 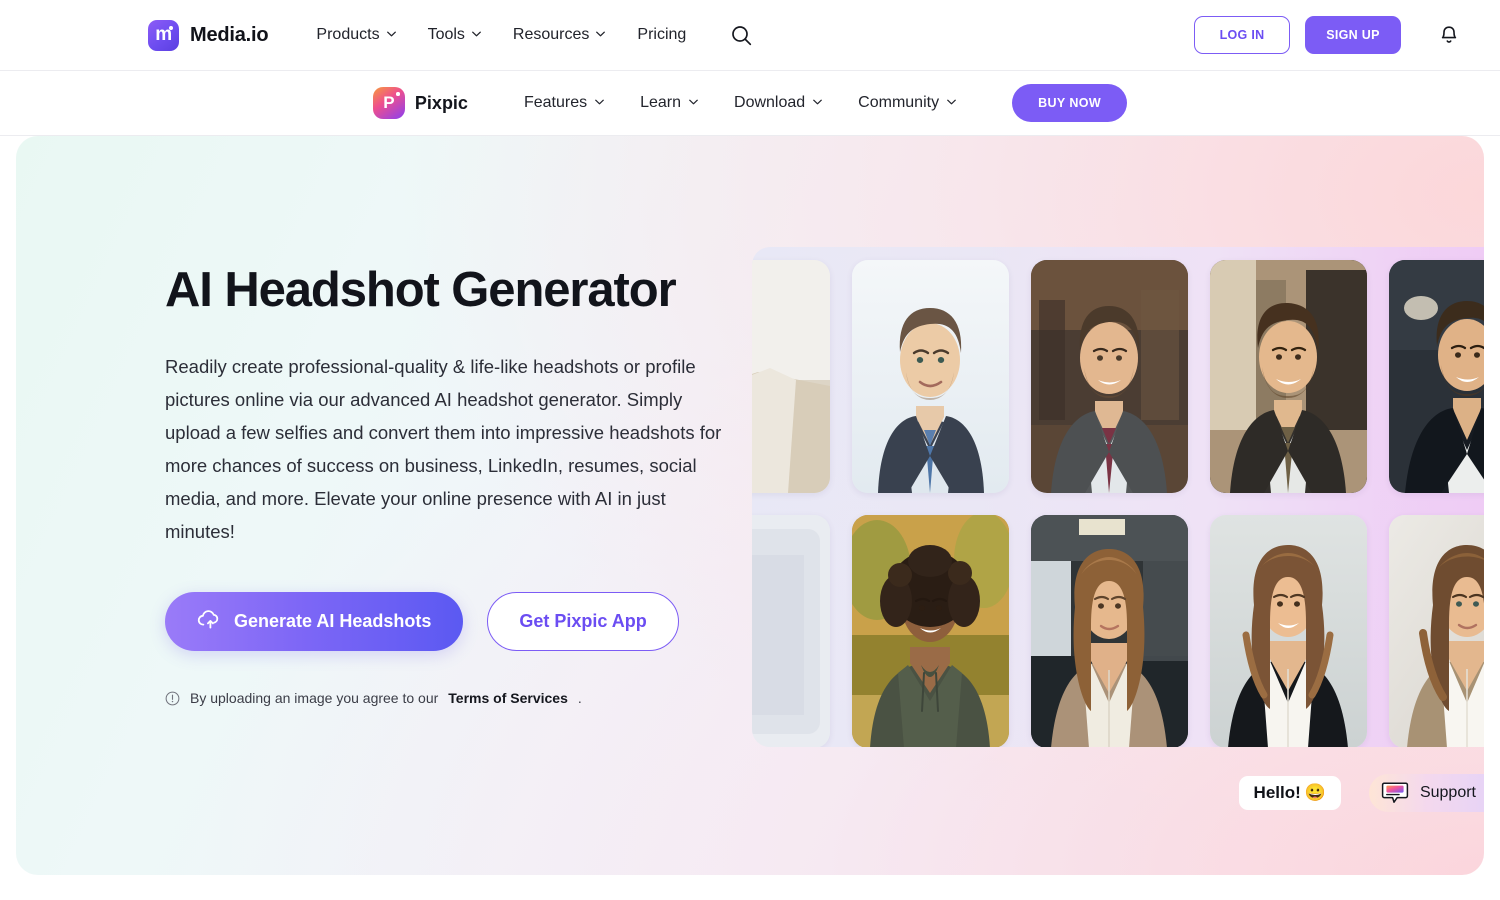 I want to click on terms-of-services-link: Terms of Services, so click(x=508, y=698).